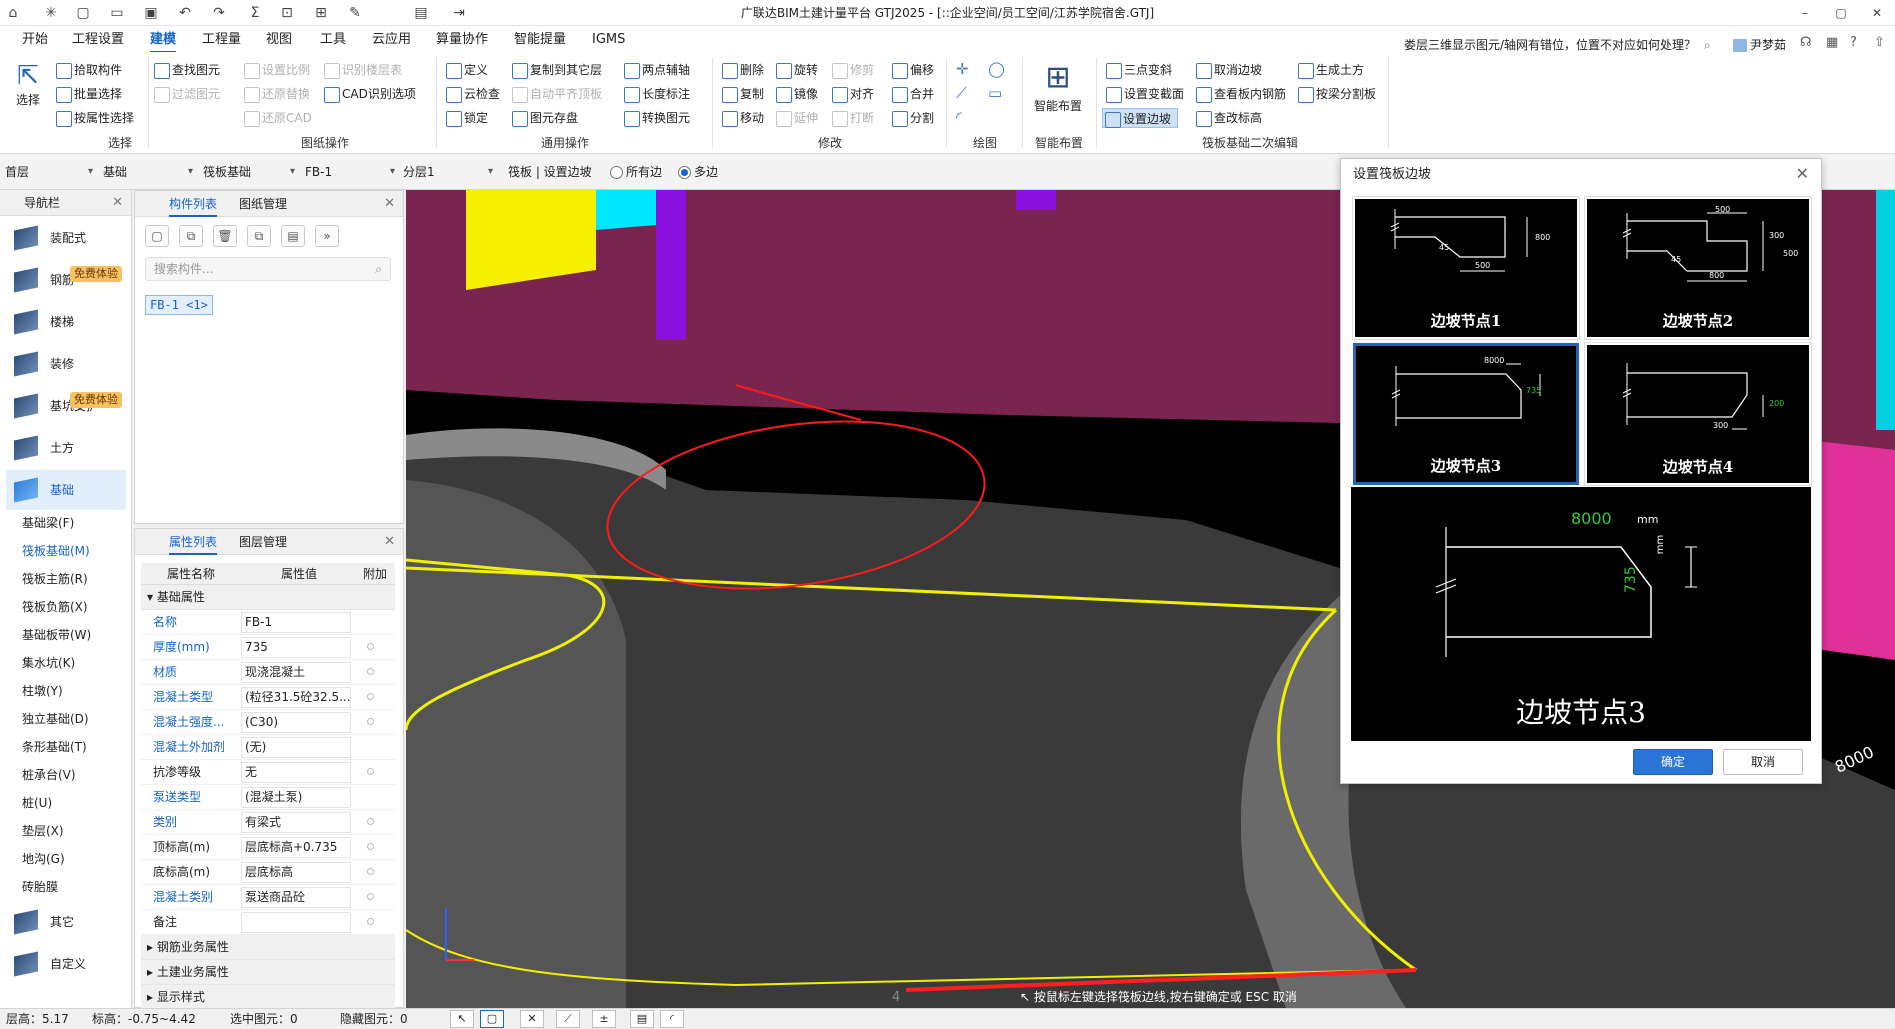  Describe the element at coordinates (276, 70) in the screenshot. I see `set-scale-button: 设置比例` at that location.